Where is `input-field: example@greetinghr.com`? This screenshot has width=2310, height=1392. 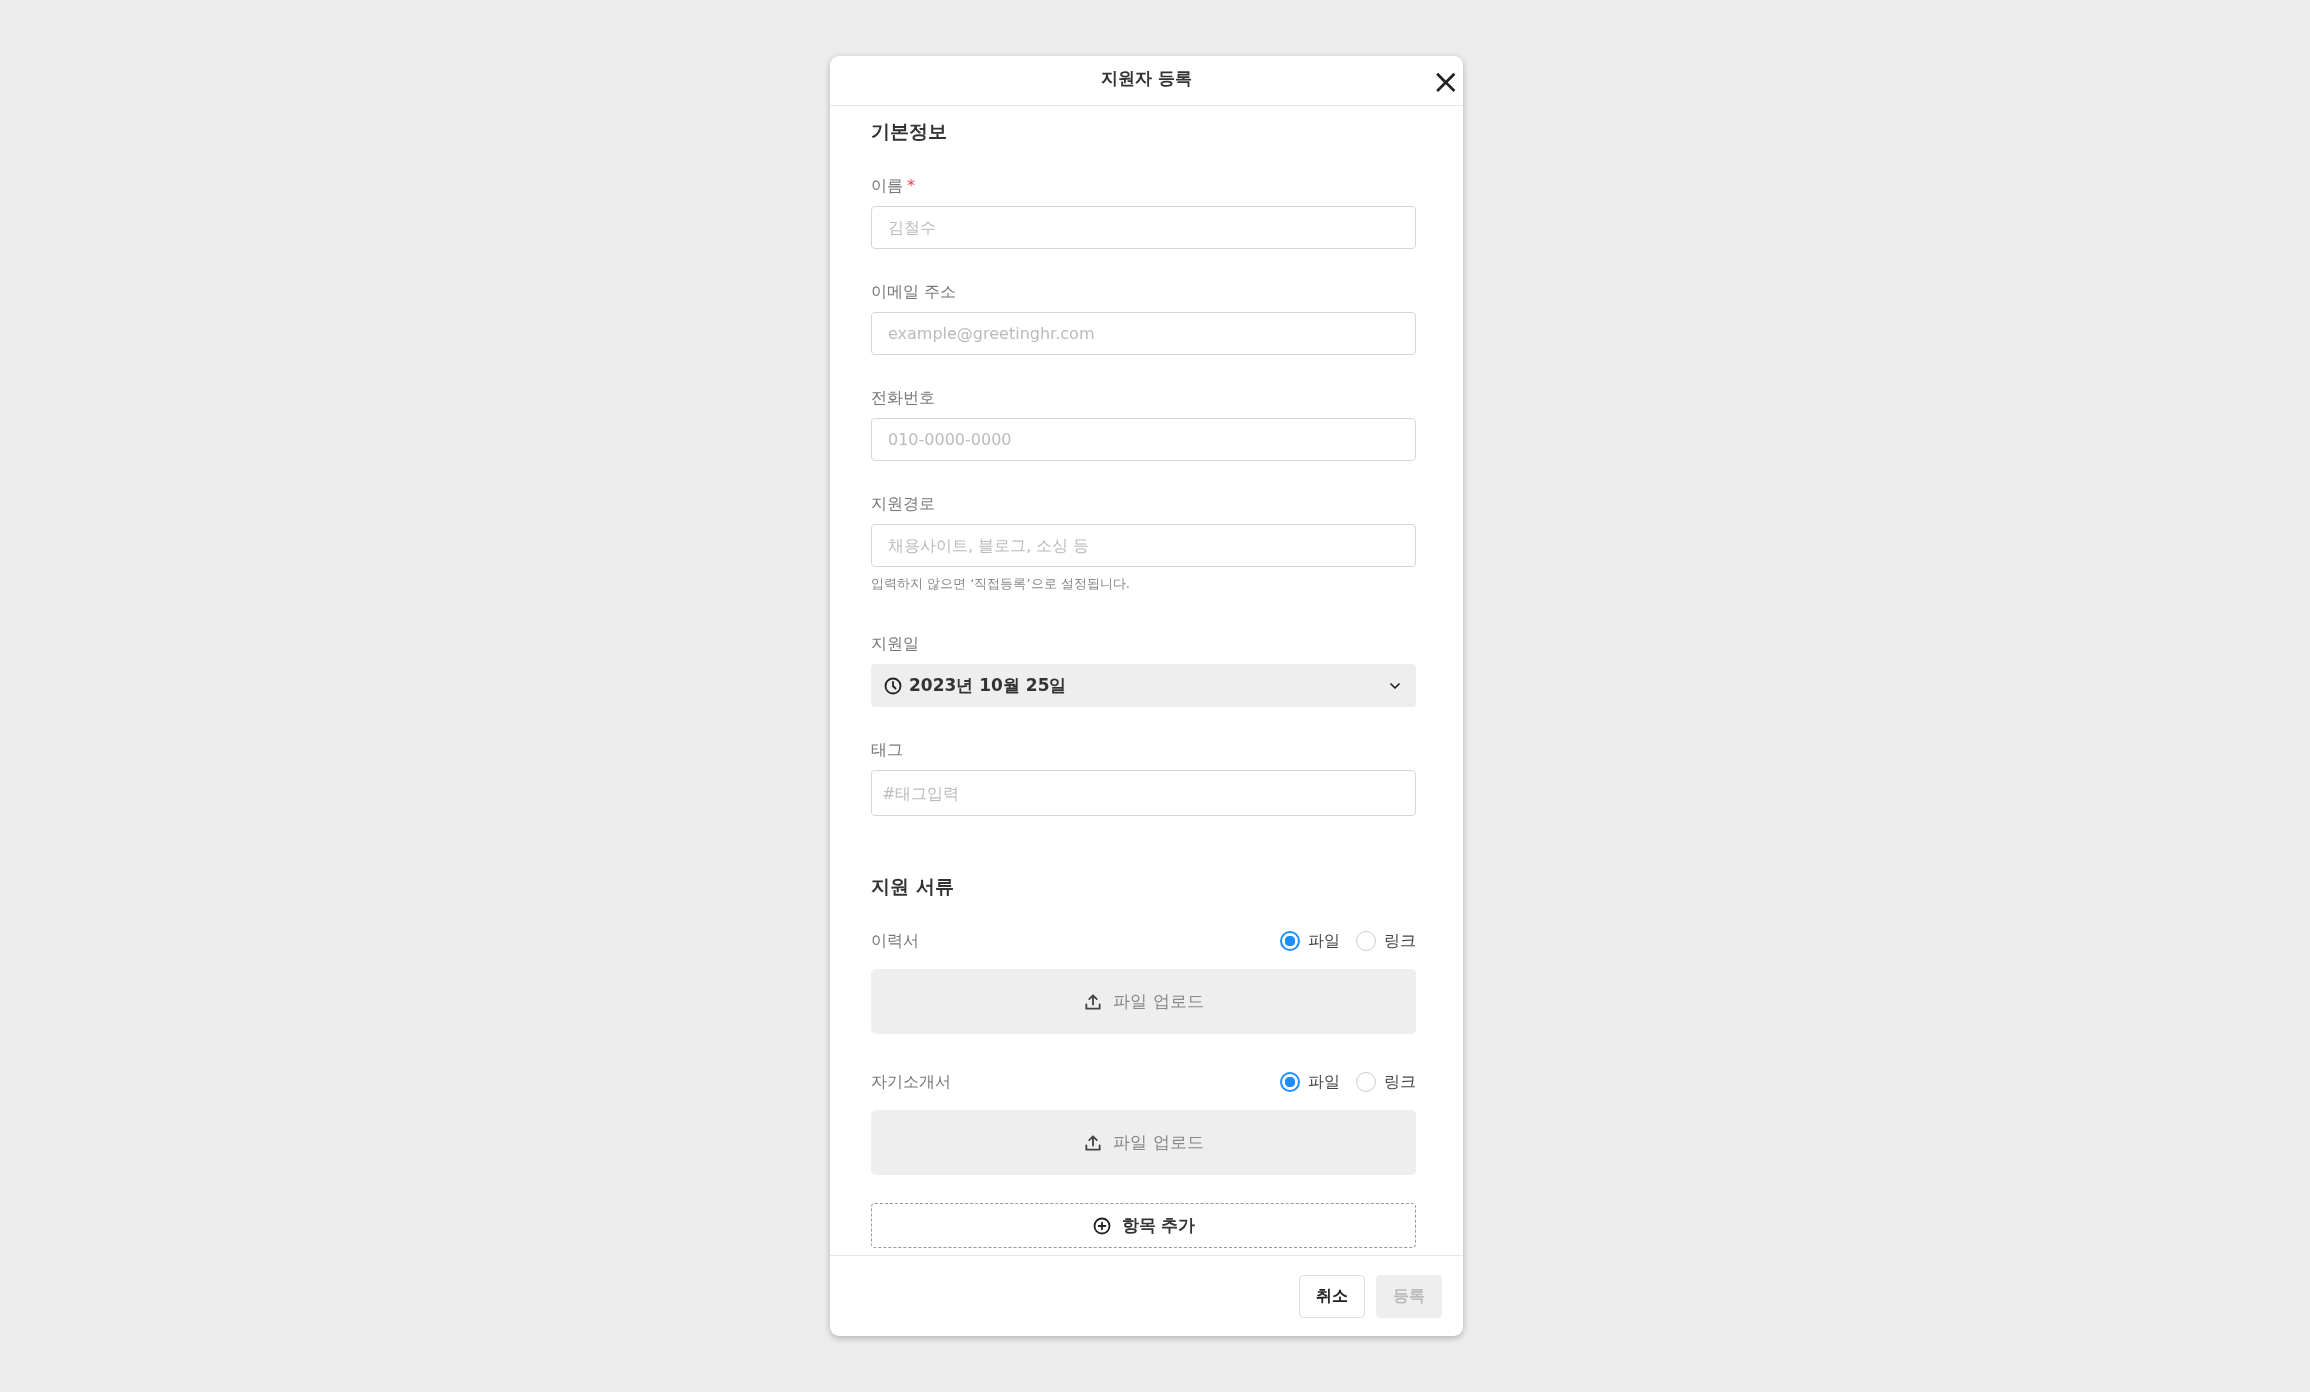
input-field: example@greetinghr.com is located at coordinates (1143, 333).